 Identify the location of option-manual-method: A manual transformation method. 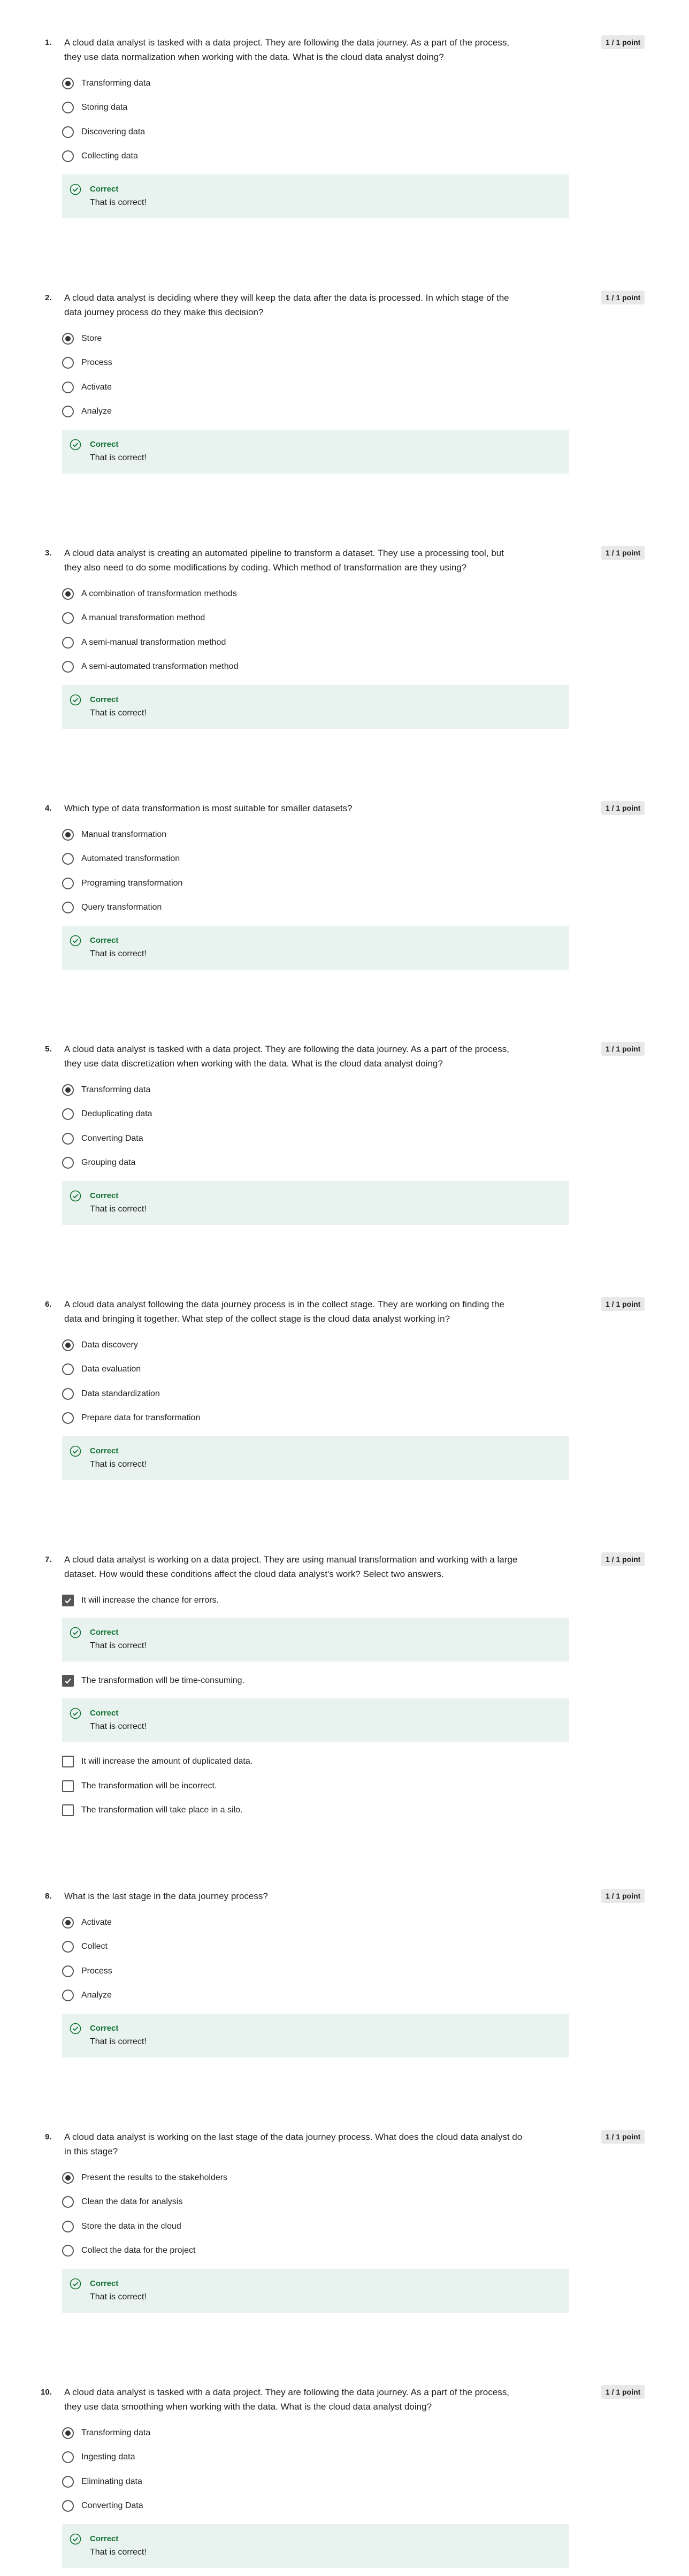
(133, 618).